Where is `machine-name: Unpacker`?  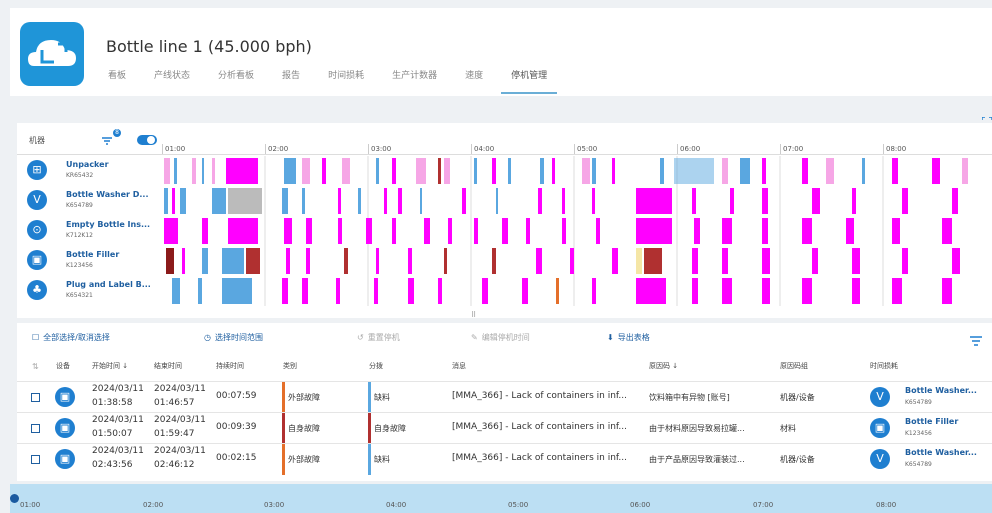 machine-name: Unpacker is located at coordinates (87, 164).